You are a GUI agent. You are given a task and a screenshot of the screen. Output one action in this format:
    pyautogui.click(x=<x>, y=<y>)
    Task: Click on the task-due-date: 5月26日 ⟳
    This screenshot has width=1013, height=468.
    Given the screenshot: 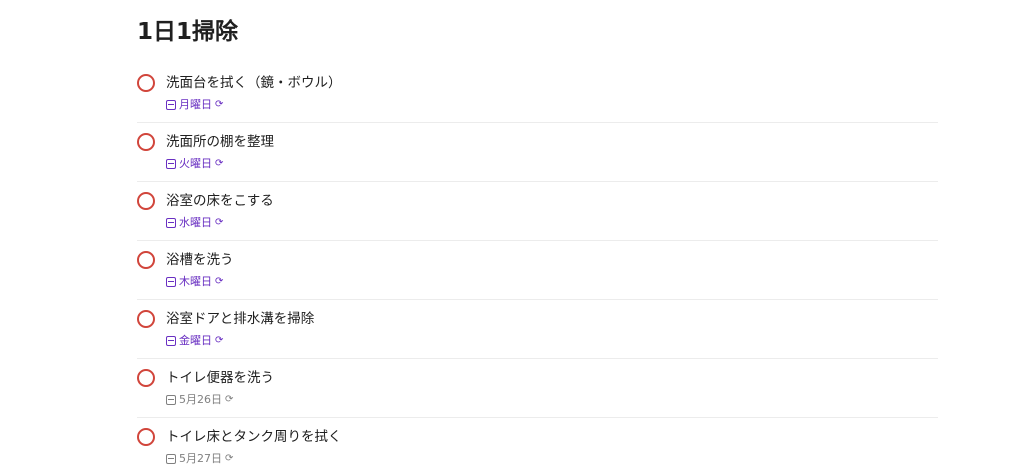 What is the action you would take?
    pyautogui.click(x=199, y=400)
    